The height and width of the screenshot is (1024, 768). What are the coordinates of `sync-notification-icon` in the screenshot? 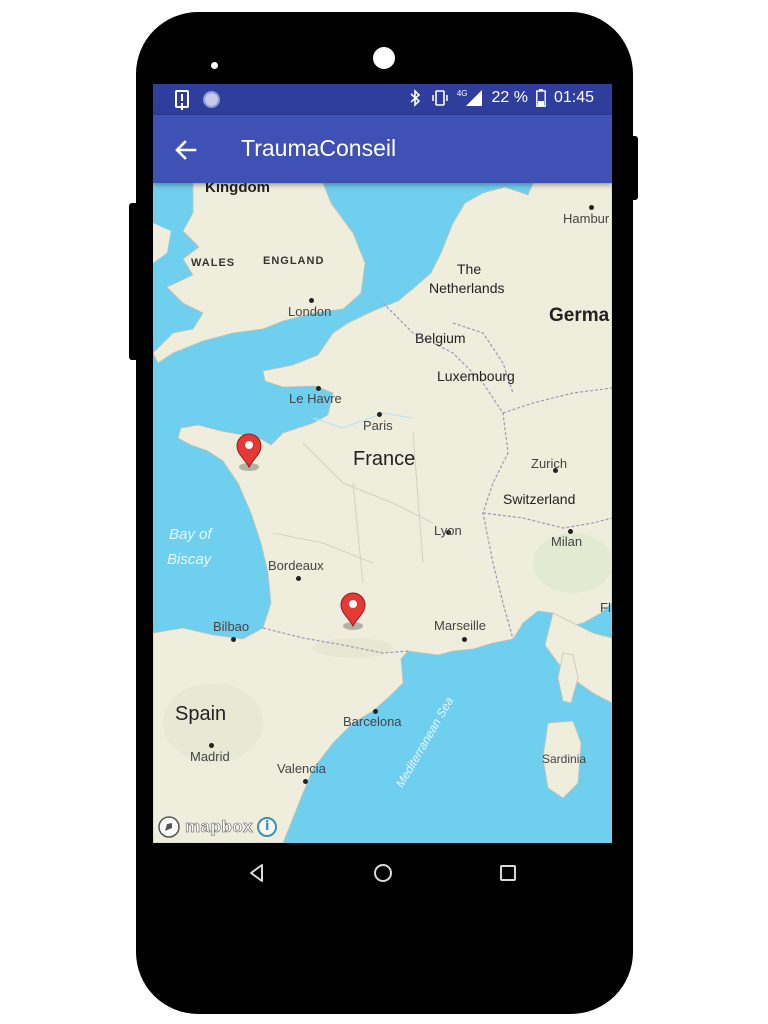 It's located at (211, 99).